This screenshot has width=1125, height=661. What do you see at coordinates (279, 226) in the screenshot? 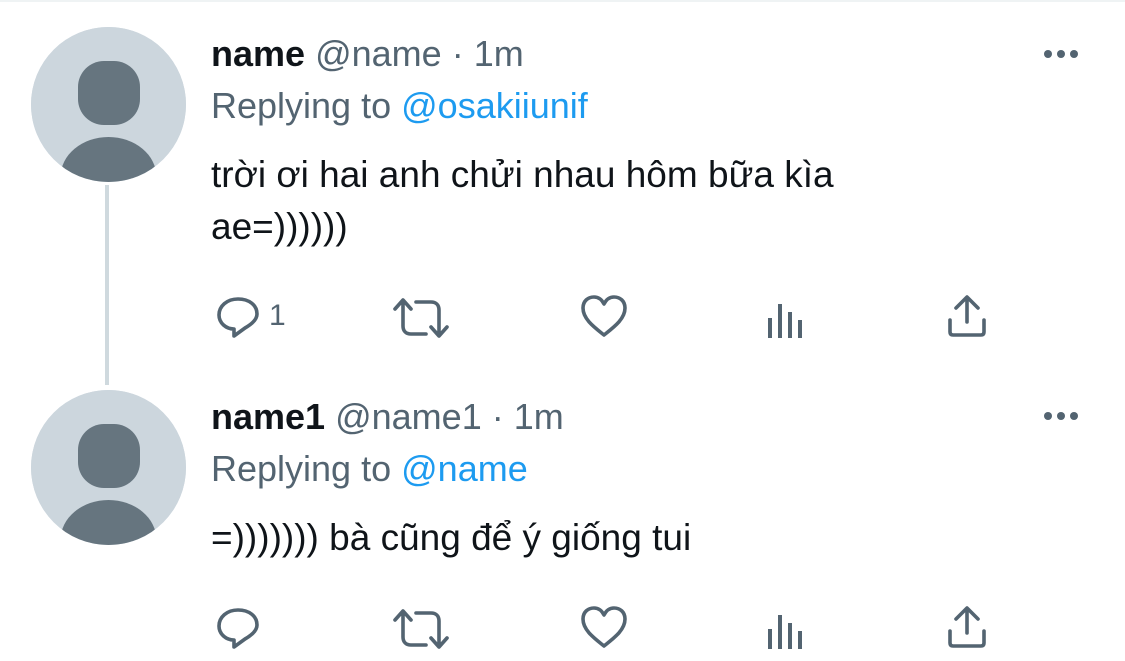
I see `tweet-text-line: ae=))))))` at bounding box center [279, 226].